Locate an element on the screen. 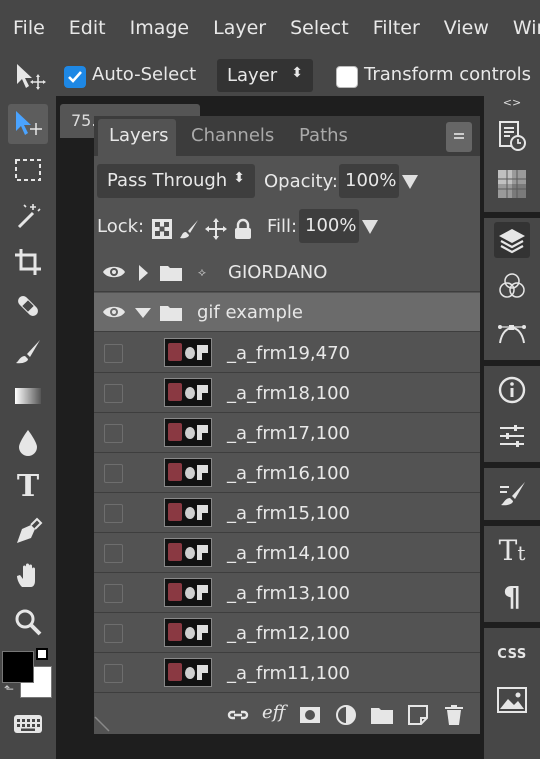  water-drop-icon is located at coordinates (28, 443).